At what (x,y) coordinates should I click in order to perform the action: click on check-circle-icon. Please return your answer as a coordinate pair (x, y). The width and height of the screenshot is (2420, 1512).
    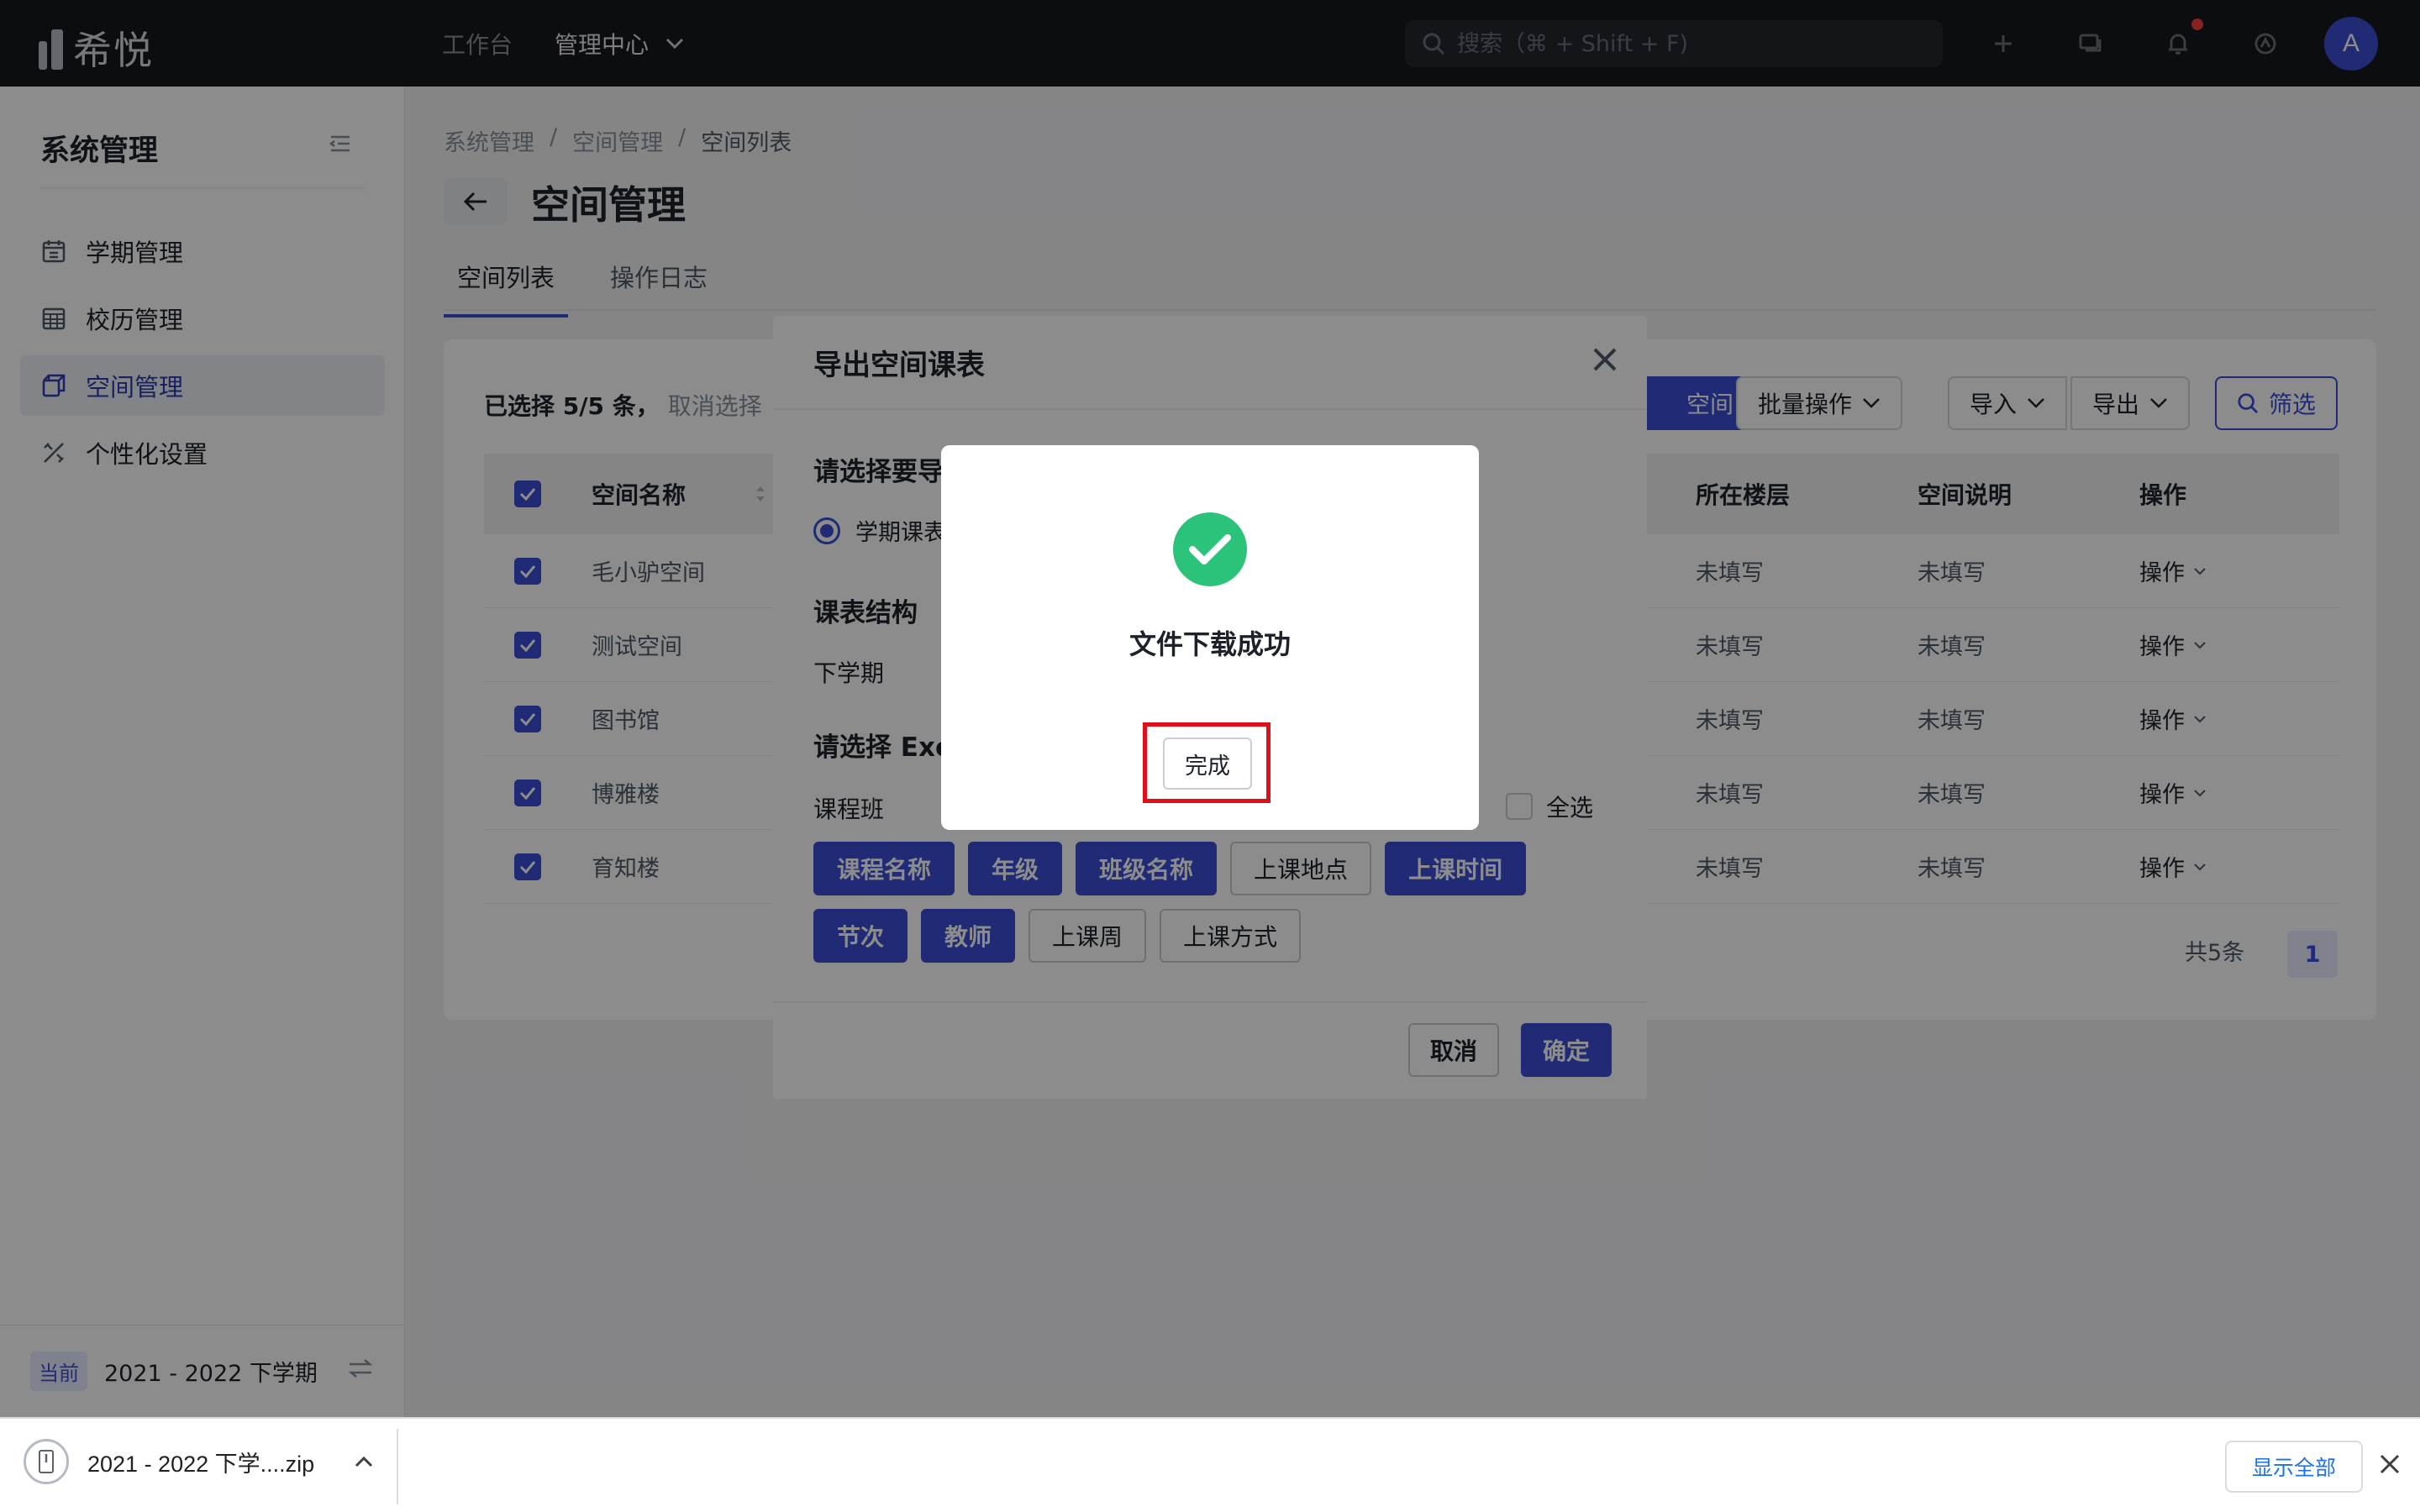
    Looking at the image, I should click on (1210, 549).